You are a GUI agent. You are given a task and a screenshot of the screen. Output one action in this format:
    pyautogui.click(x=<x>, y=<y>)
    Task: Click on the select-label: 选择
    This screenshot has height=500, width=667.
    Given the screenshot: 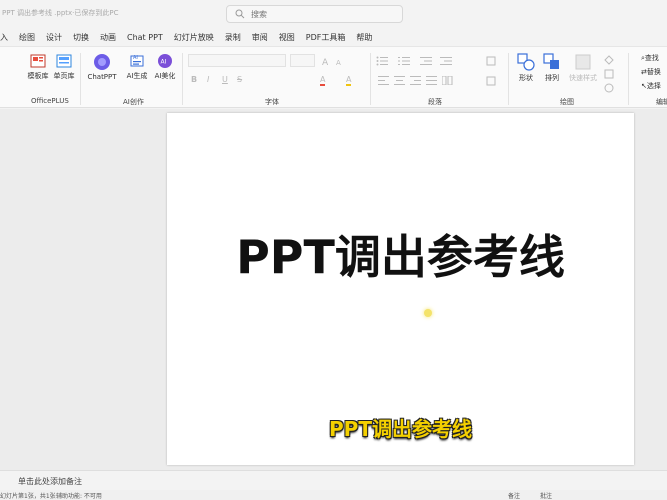 What is the action you would take?
    pyautogui.click(x=653, y=86)
    